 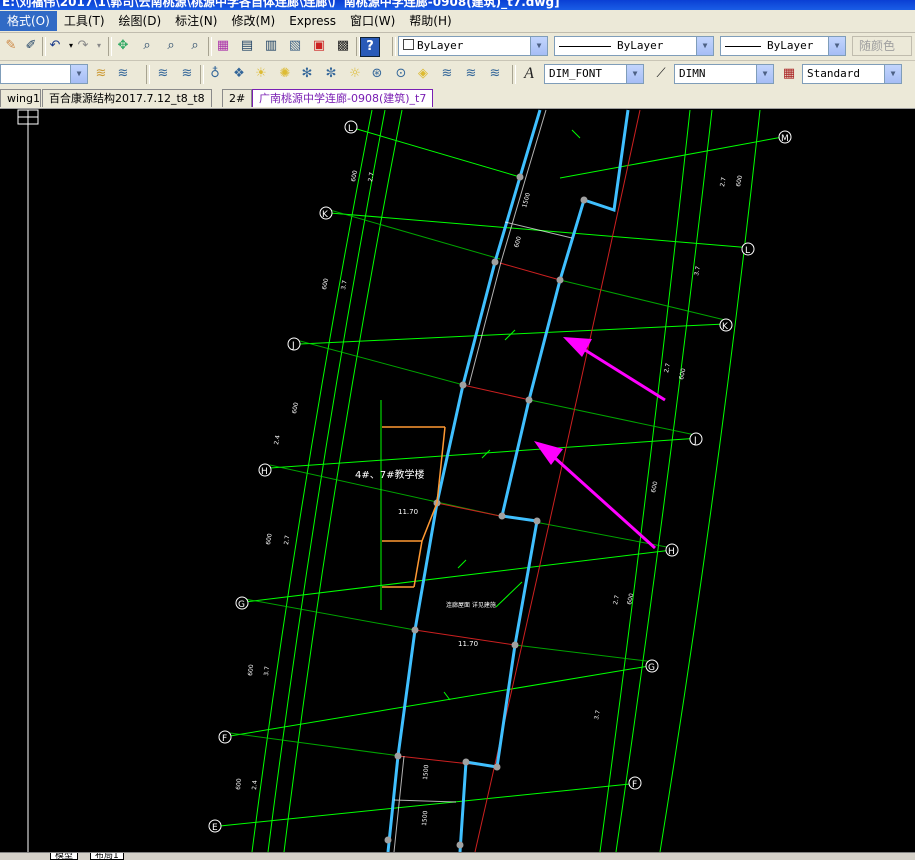 What do you see at coordinates (833, 73) in the screenshot?
I see `table-style-value: Standard` at bounding box center [833, 73].